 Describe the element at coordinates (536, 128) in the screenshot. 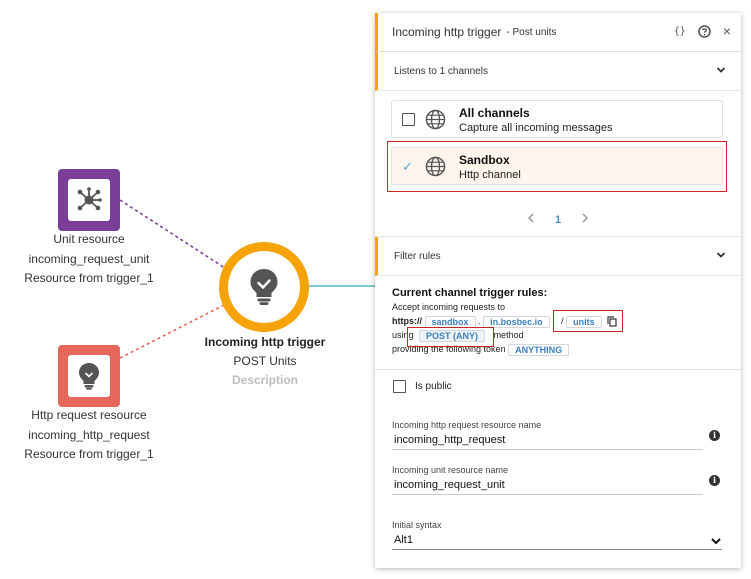

I see `channel-description: Capture all incoming messages` at that location.